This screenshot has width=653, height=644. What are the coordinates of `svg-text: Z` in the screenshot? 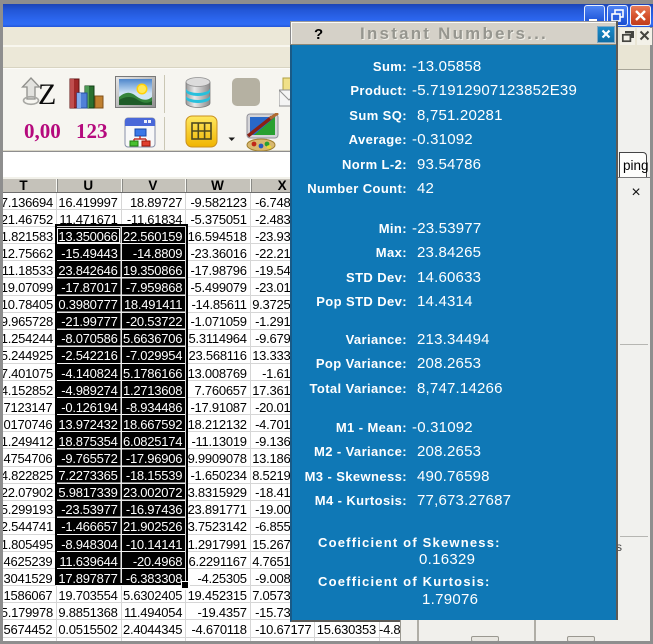 It's located at (47, 92).